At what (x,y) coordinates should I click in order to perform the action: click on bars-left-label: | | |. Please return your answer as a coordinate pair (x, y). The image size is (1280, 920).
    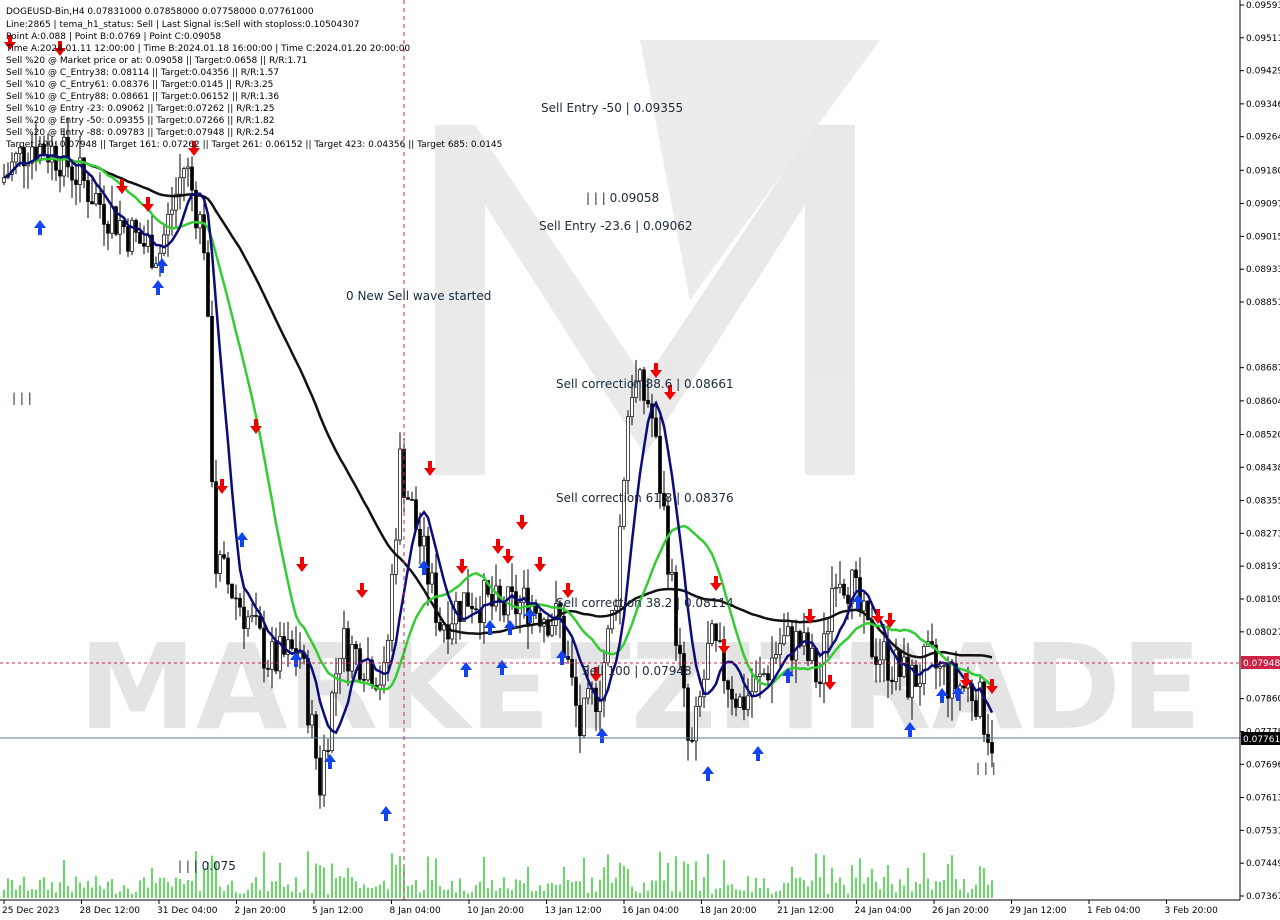
    Looking at the image, I should click on (22, 398).